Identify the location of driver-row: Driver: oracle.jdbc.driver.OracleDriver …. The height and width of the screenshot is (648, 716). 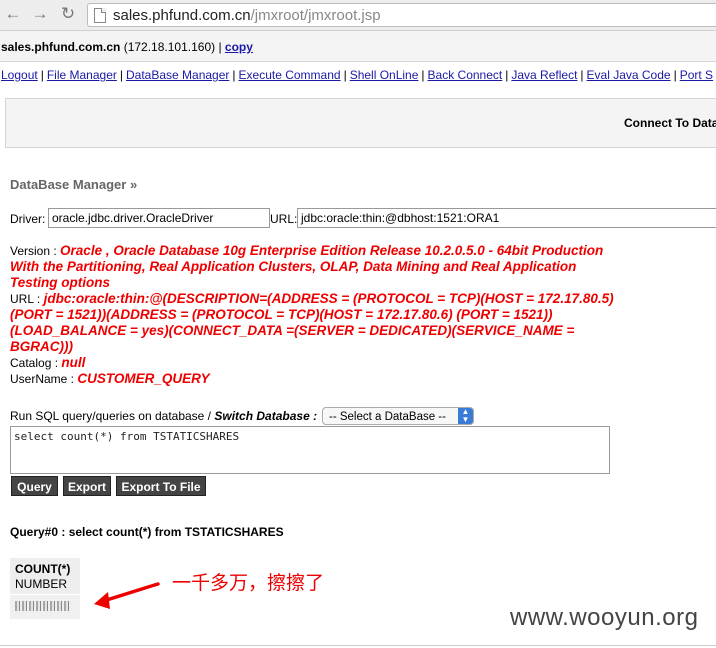
(363, 219).